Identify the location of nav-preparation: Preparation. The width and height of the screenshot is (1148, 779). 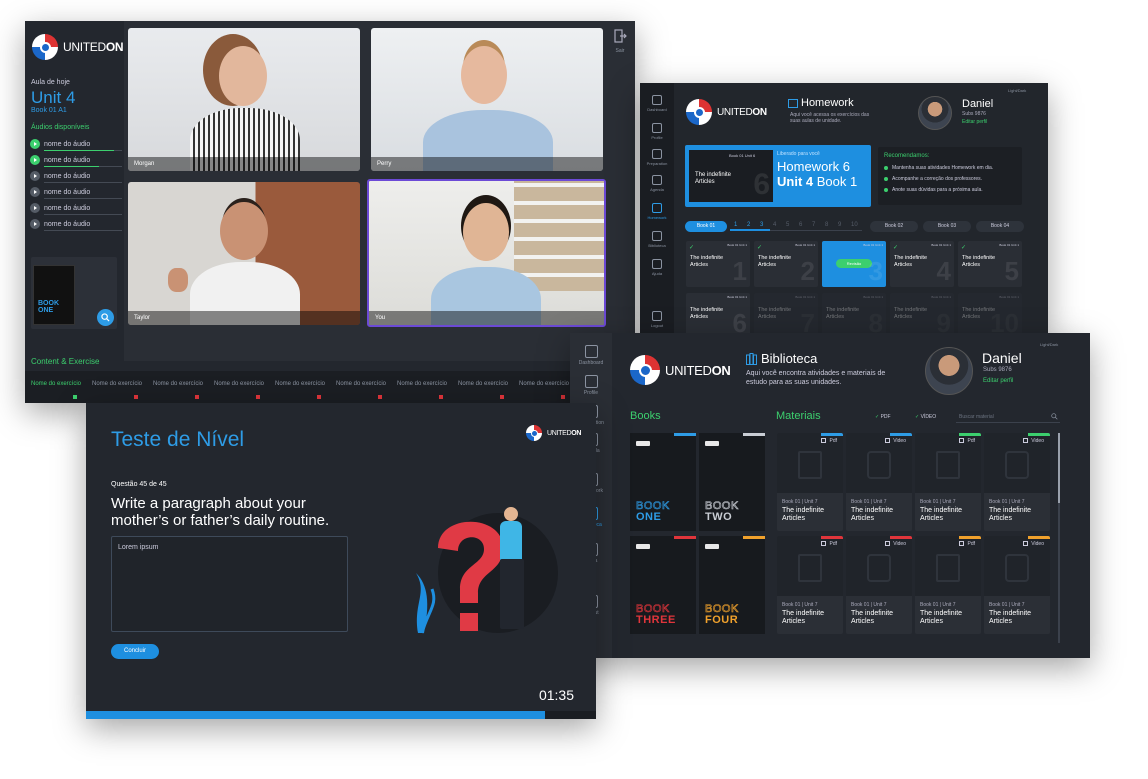
(657, 157).